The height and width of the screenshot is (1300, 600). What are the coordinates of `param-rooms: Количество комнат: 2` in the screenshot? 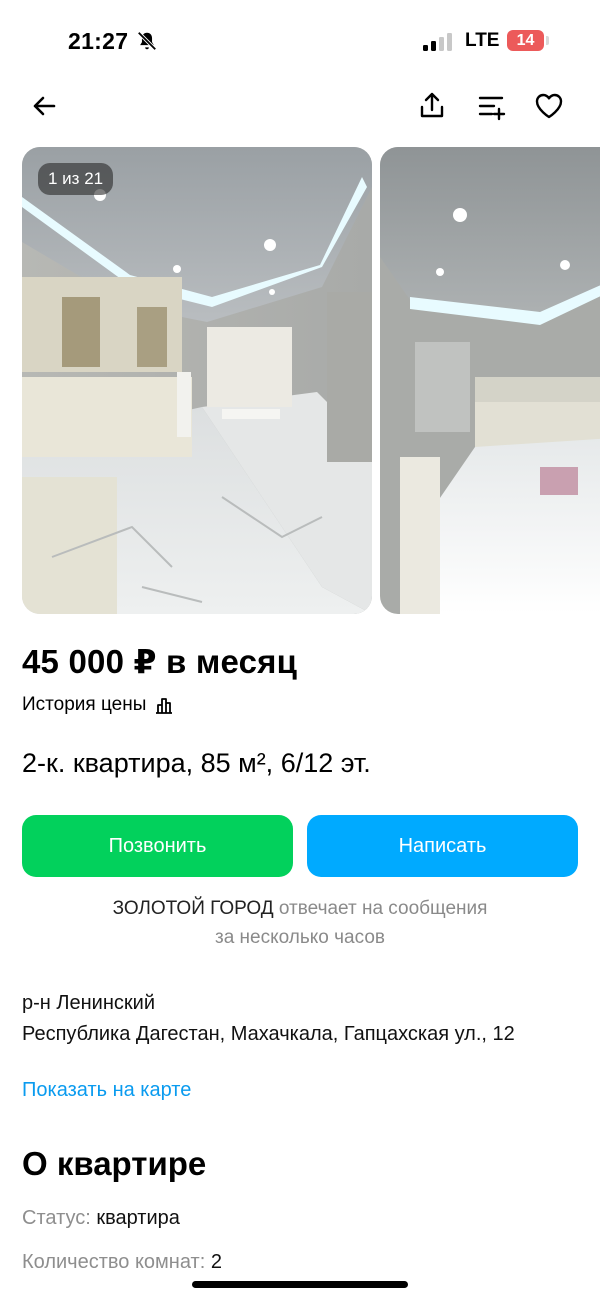 It's located at (122, 1262).